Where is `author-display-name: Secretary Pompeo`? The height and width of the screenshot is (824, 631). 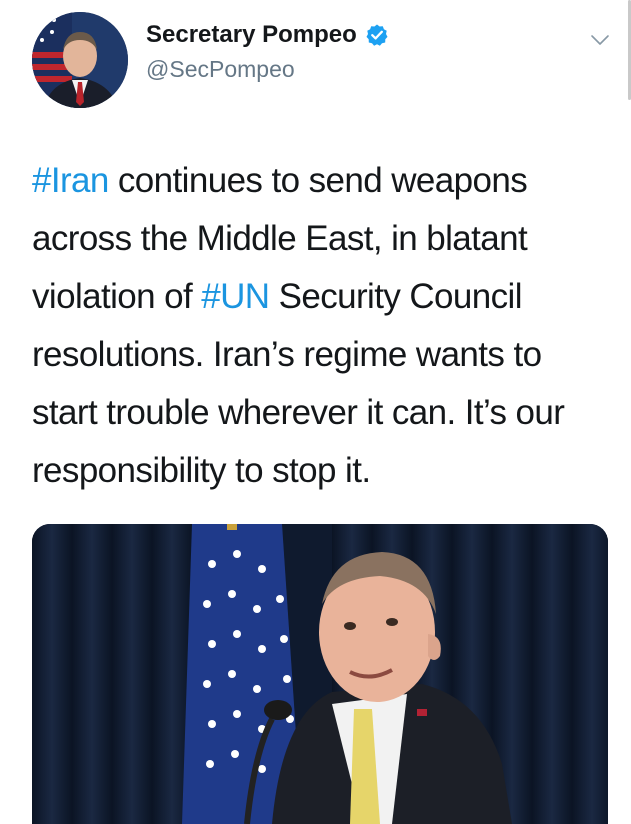
author-display-name: Secretary Pompeo is located at coordinates (251, 35).